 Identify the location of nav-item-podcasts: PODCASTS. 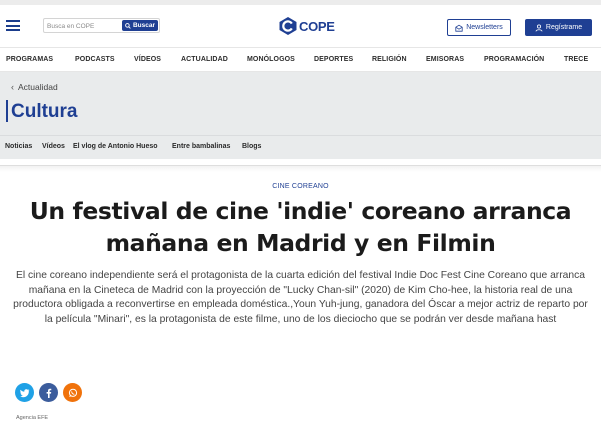
(95, 59).